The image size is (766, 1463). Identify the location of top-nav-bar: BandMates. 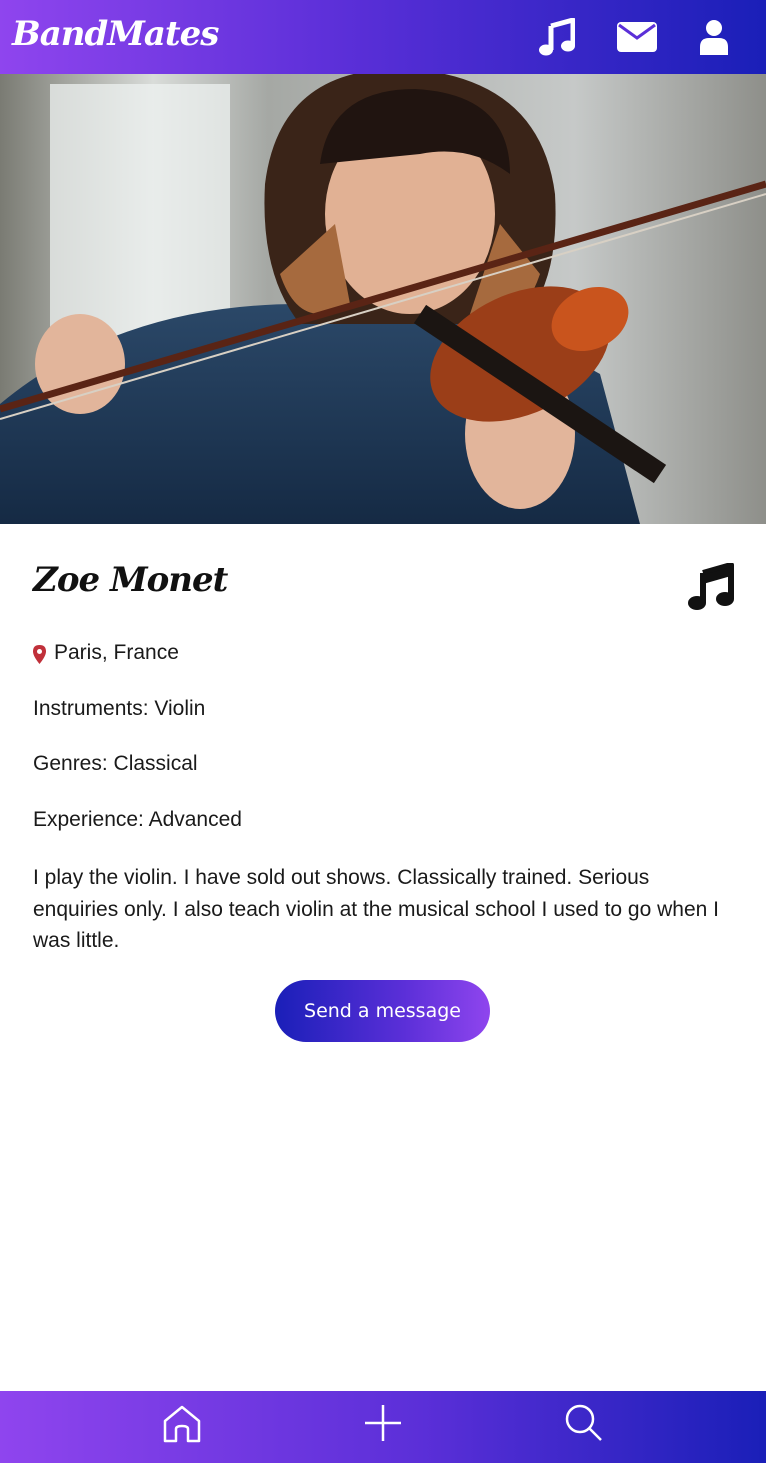
(383, 37).